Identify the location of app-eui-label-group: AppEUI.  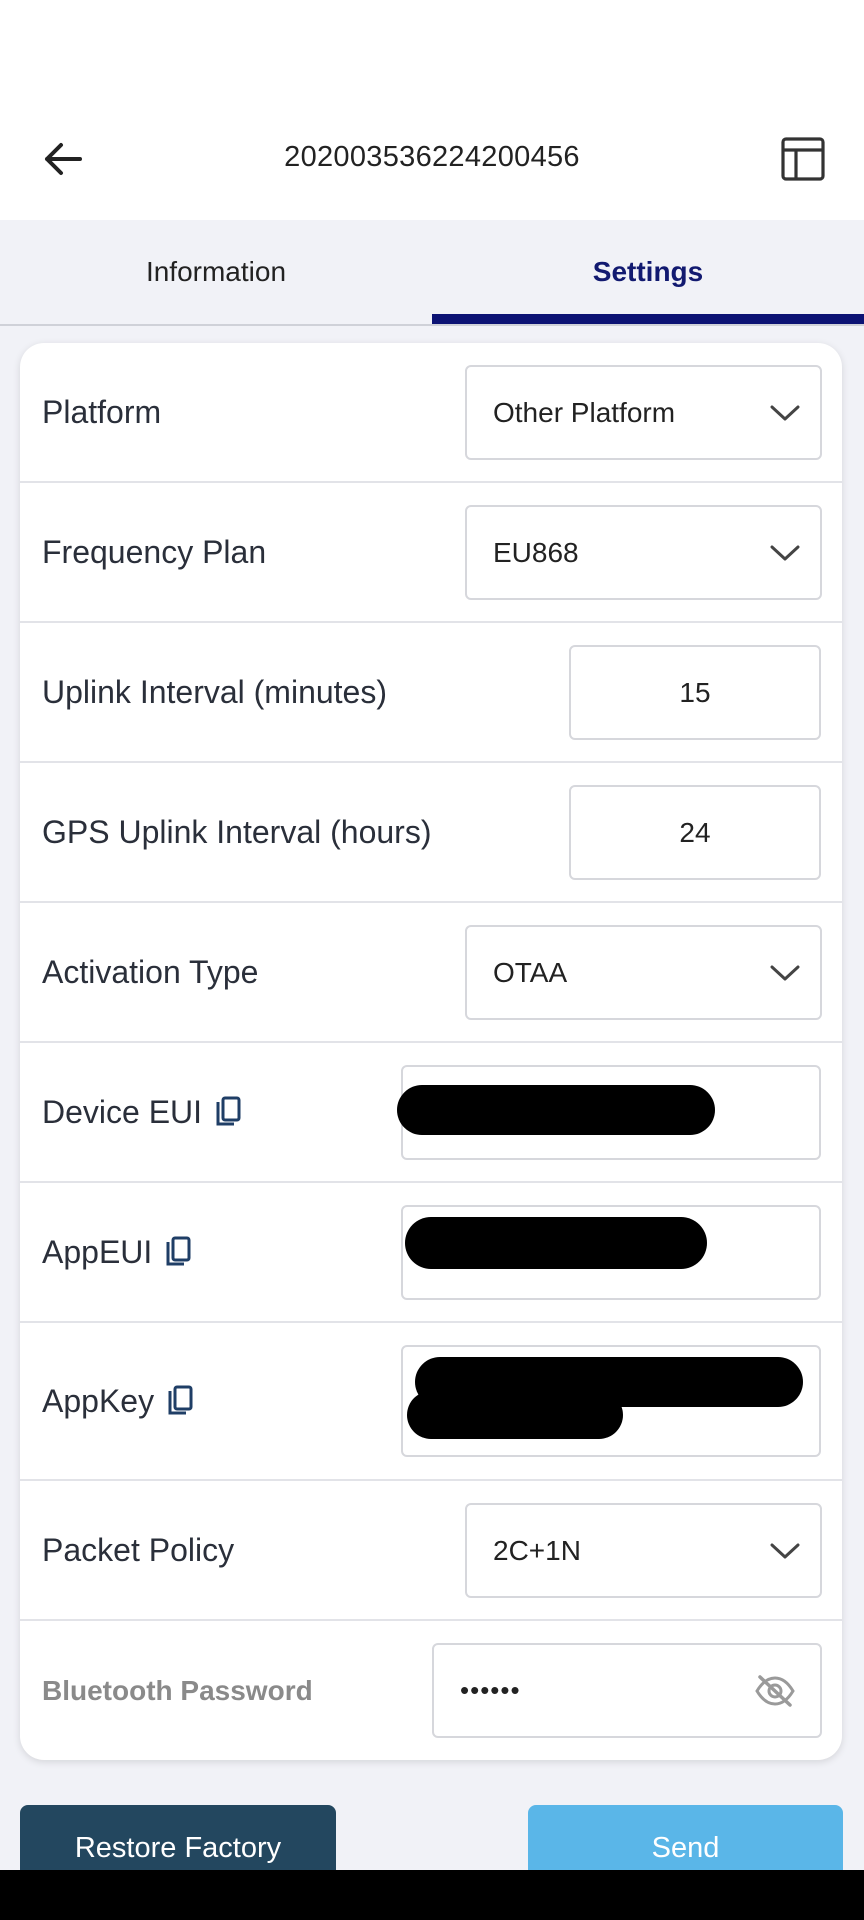
(117, 1252).